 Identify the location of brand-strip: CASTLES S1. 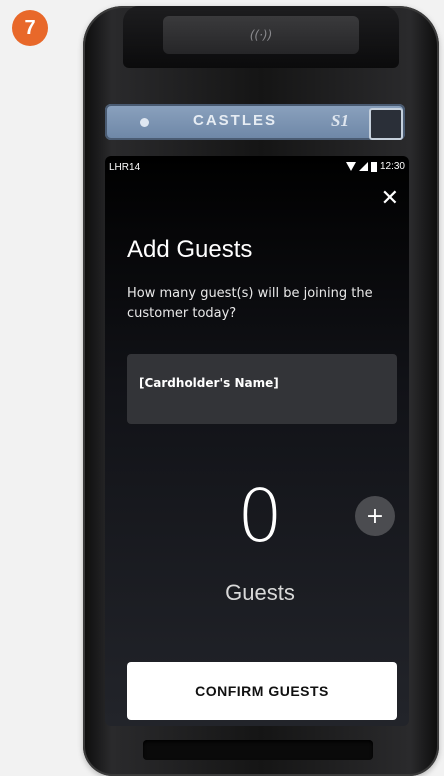
(255, 122).